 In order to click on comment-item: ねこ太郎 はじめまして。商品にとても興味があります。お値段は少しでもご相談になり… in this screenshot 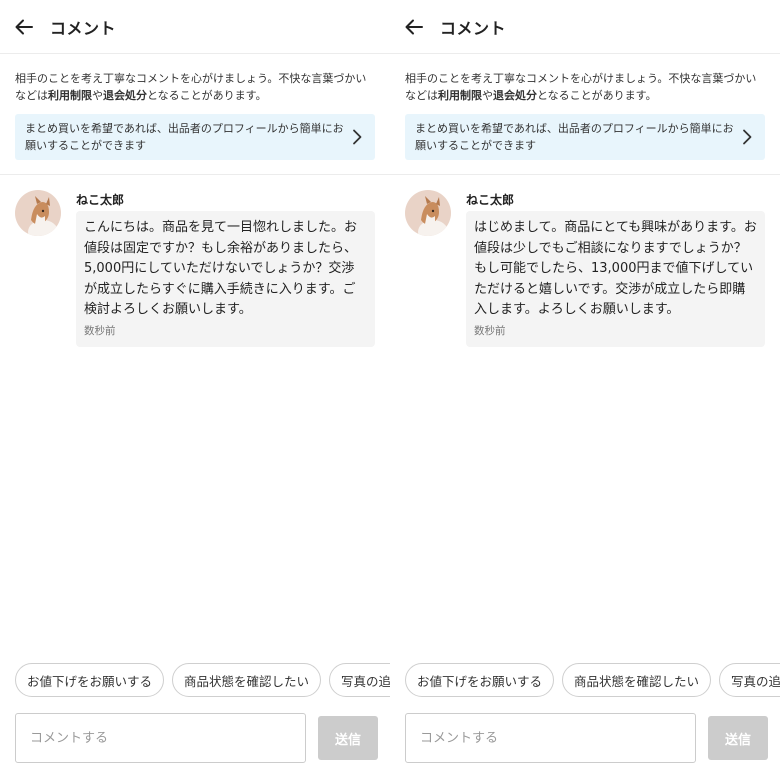, I will do `click(585, 261)`.